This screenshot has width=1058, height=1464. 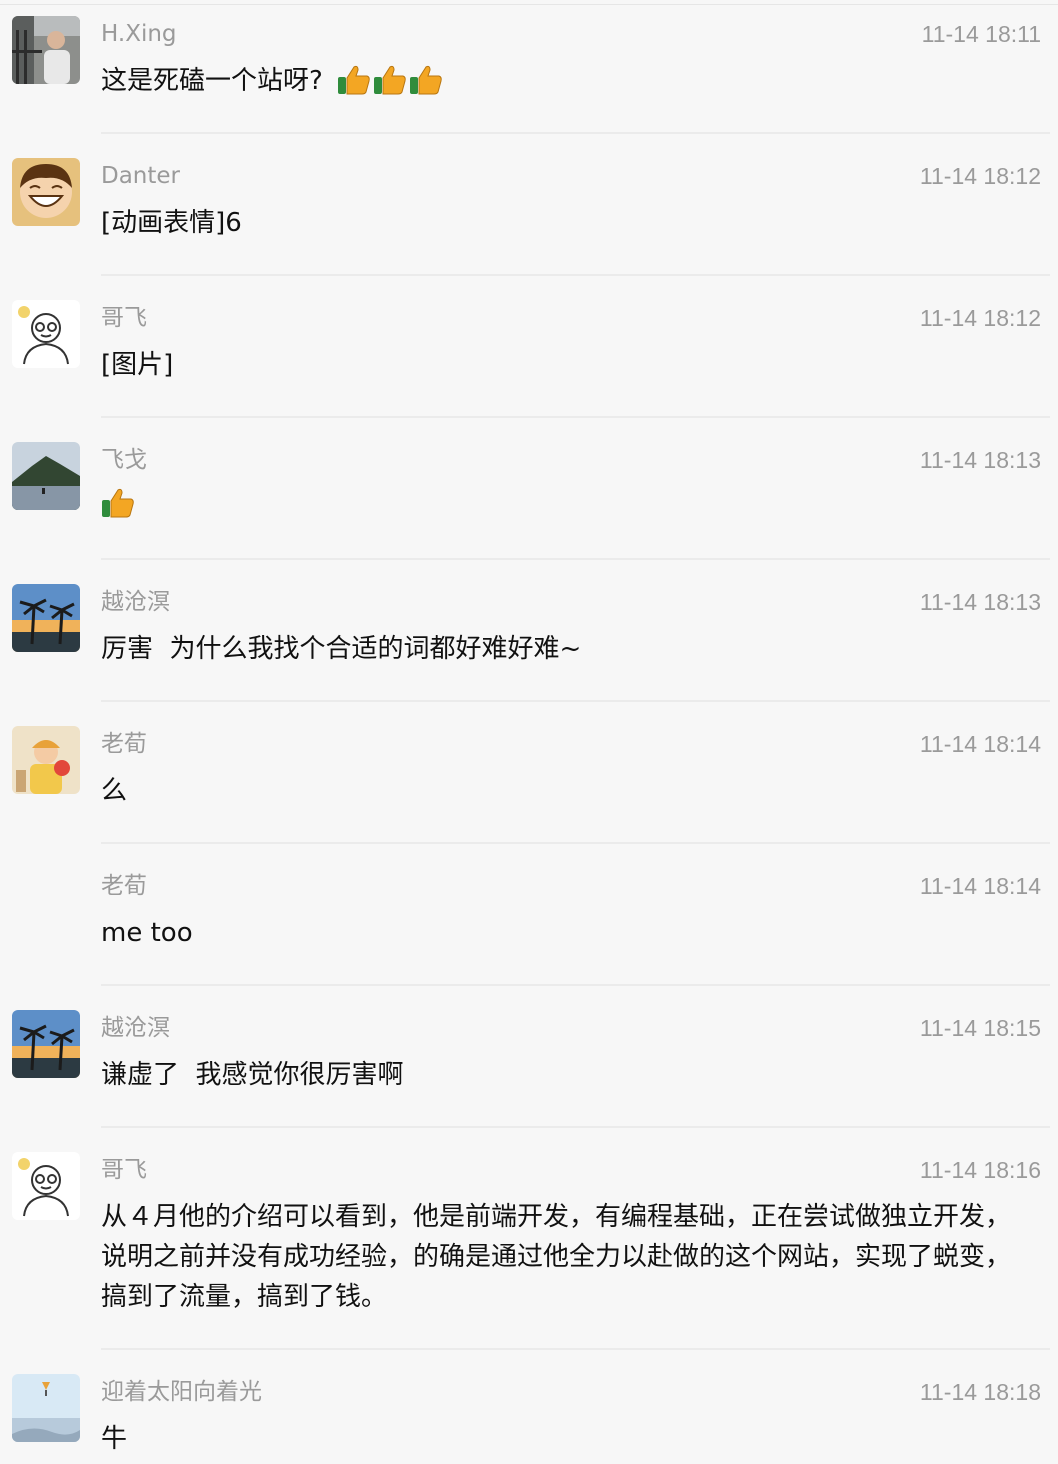 I want to click on sender-name: 迎着太阳向着光, so click(x=181, y=1392).